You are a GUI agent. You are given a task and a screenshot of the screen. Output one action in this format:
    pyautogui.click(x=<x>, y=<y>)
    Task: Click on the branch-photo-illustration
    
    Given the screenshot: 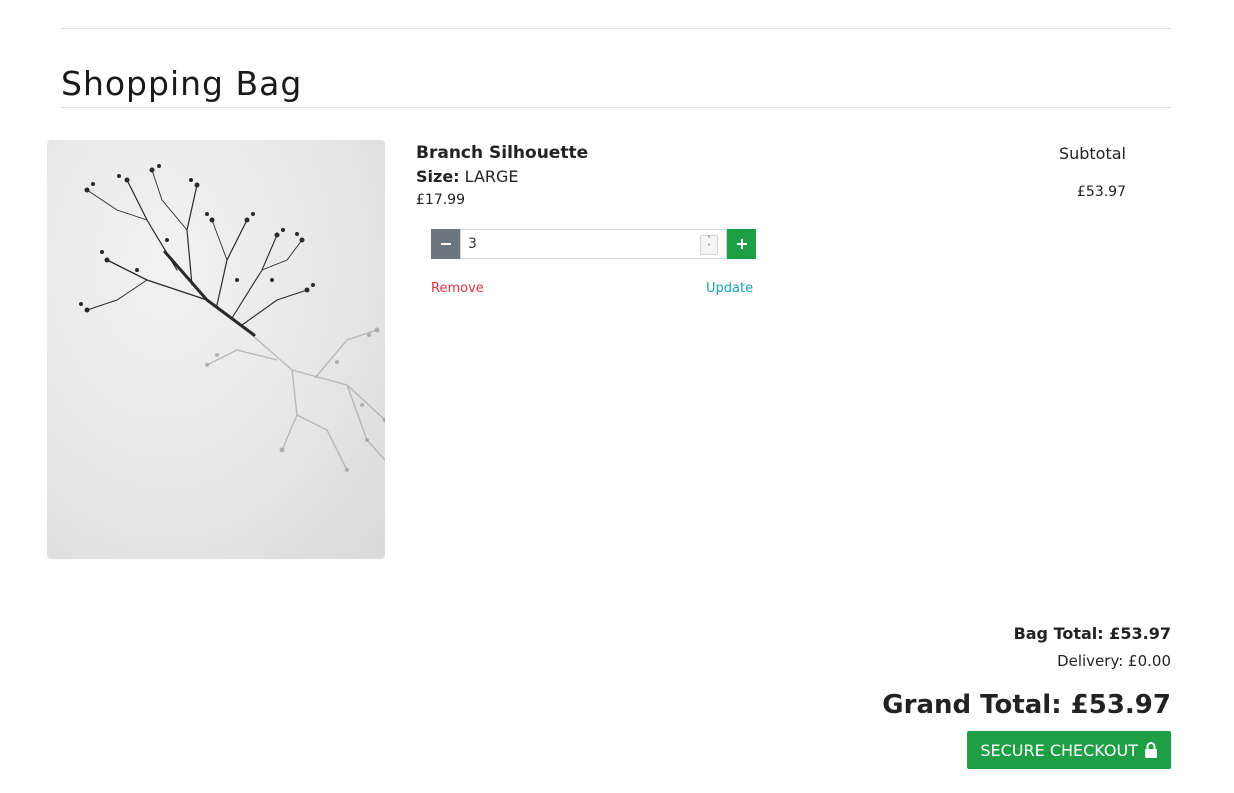 What is the action you would take?
    pyautogui.click(x=232, y=318)
    